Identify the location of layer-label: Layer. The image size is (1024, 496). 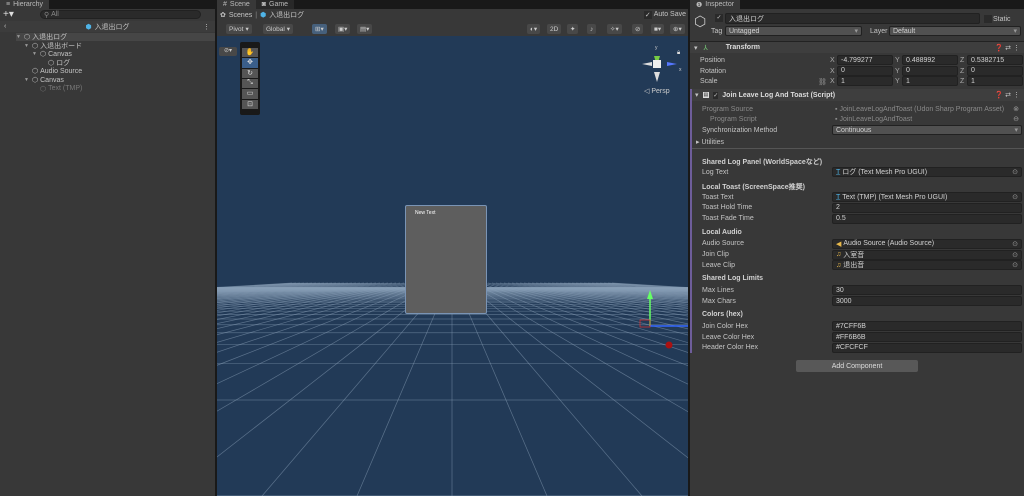
(879, 31).